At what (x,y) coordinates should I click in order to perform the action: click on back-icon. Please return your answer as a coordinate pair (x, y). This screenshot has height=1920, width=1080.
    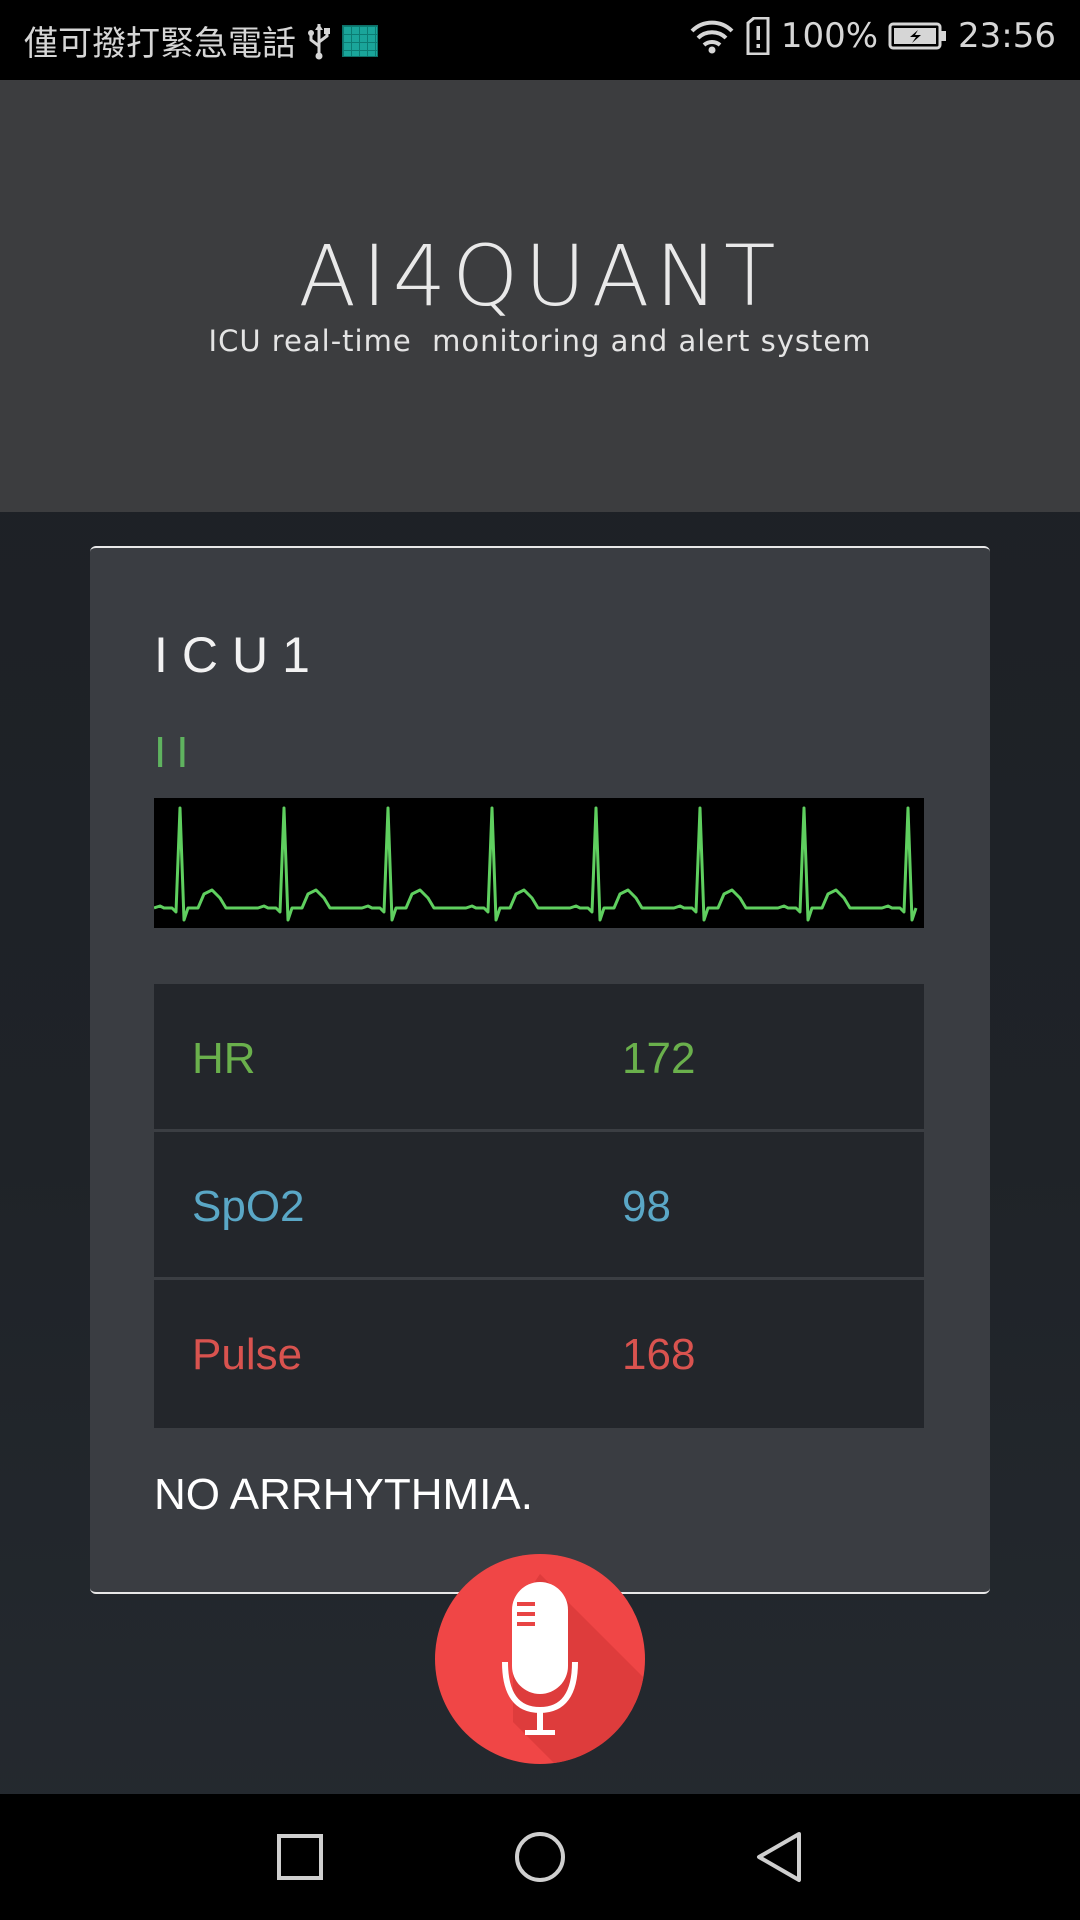
    Looking at the image, I should click on (780, 1857).